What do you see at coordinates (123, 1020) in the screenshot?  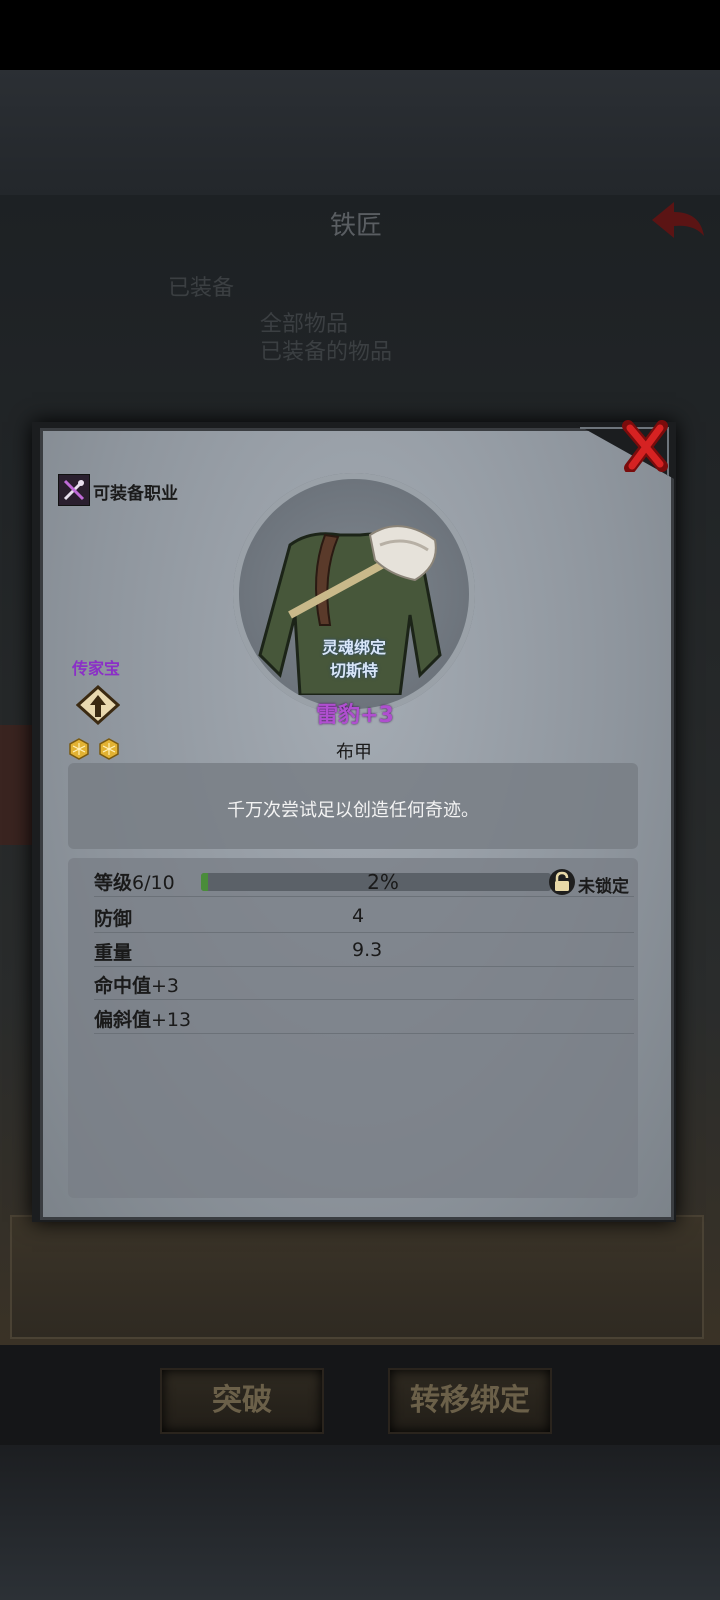 I see `stat-label-text: 偏斜值` at bounding box center [123, 1020].